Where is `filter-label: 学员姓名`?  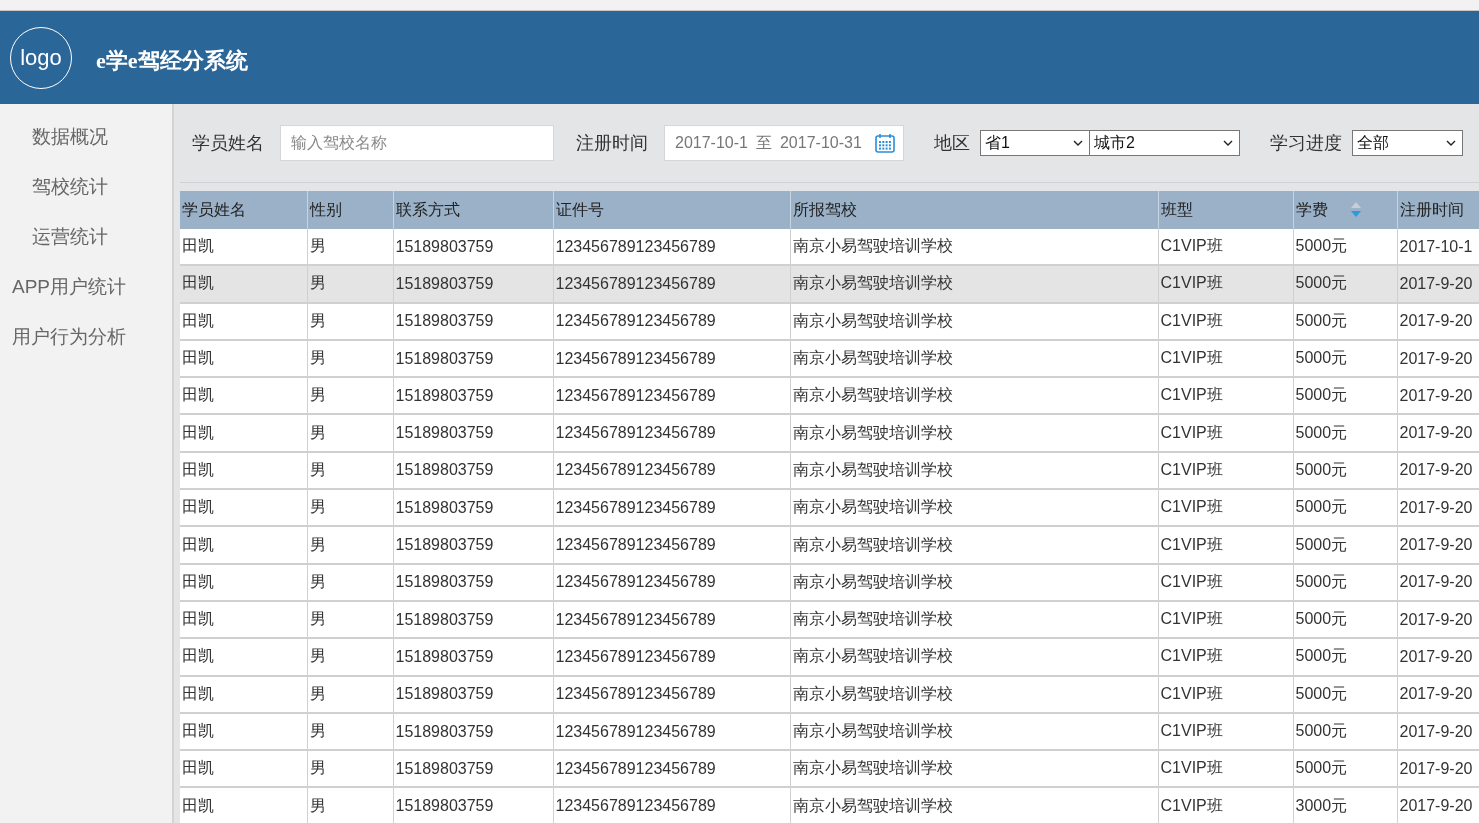 filter-label: 学员姓名 is located at coordinates (228, 143).